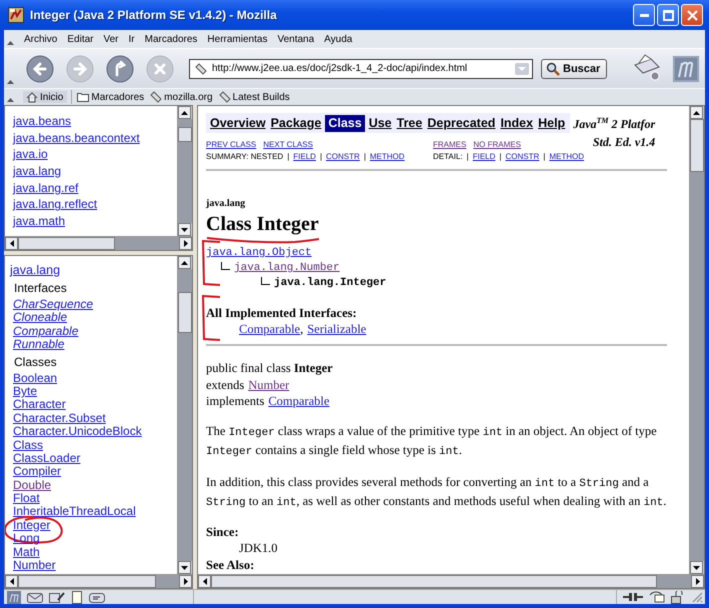 The image size is (709, 608). Describe the element at coordinates (30, 154) in the screenshot. I see `package-list-item: java.io` at that location.